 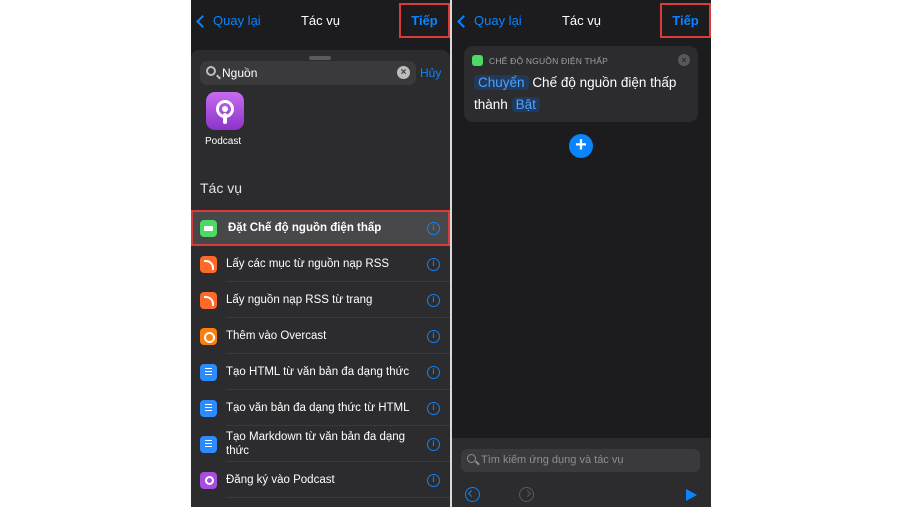 I want to click on action-row: Tạo Markdown từ văn bản đa dạng thức i, so click(x=320, y=444).